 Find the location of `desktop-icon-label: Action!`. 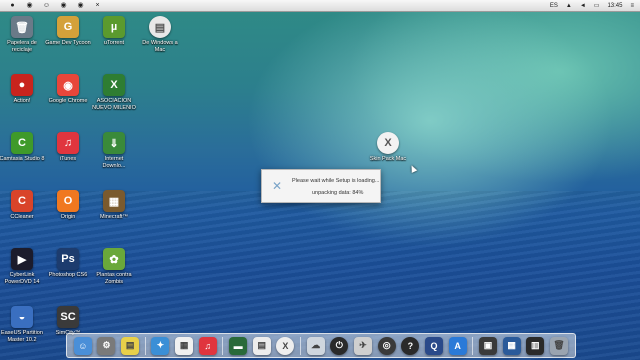

desktop-icon-label: Action! is located at coordinates (22, 101).